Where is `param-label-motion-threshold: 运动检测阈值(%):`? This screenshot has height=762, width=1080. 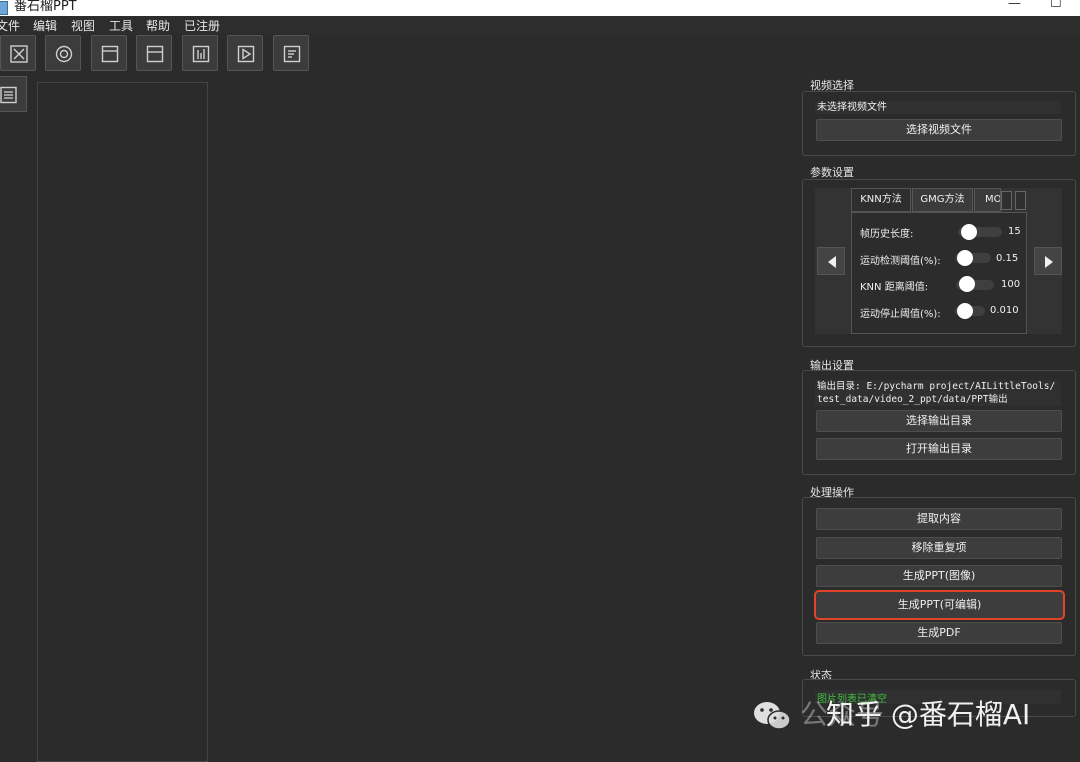 param-label-motion-threshold: 运动检测阈值(%): is located at coordinates (900, 261).